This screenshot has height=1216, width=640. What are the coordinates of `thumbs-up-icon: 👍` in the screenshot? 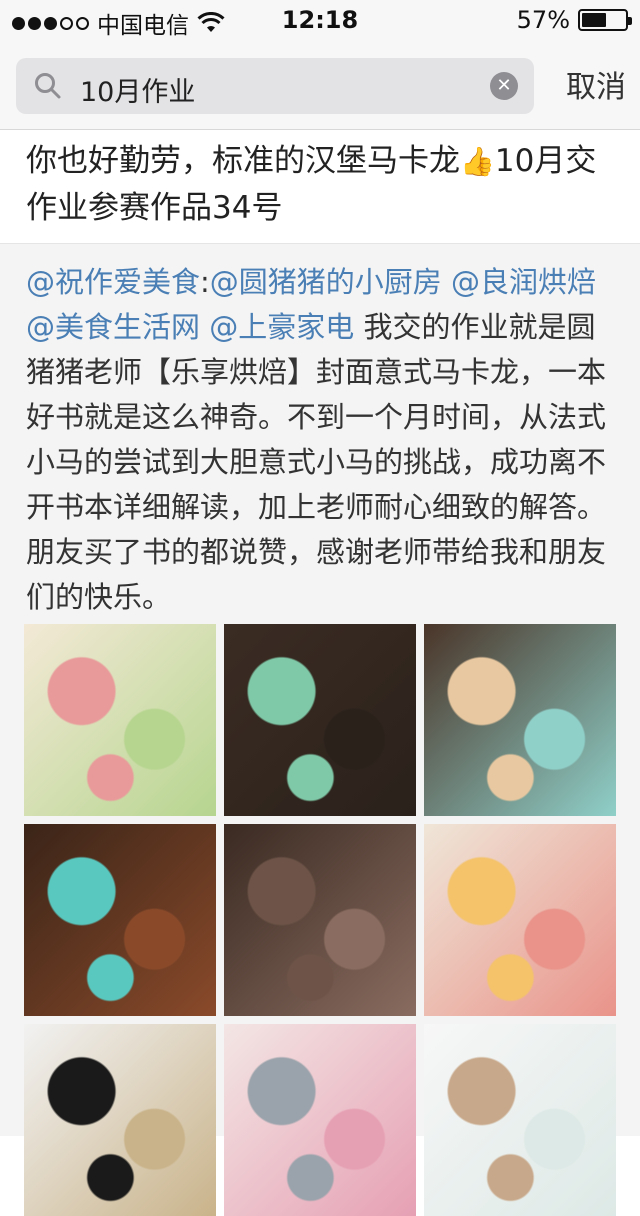 It's located at (477, 161).